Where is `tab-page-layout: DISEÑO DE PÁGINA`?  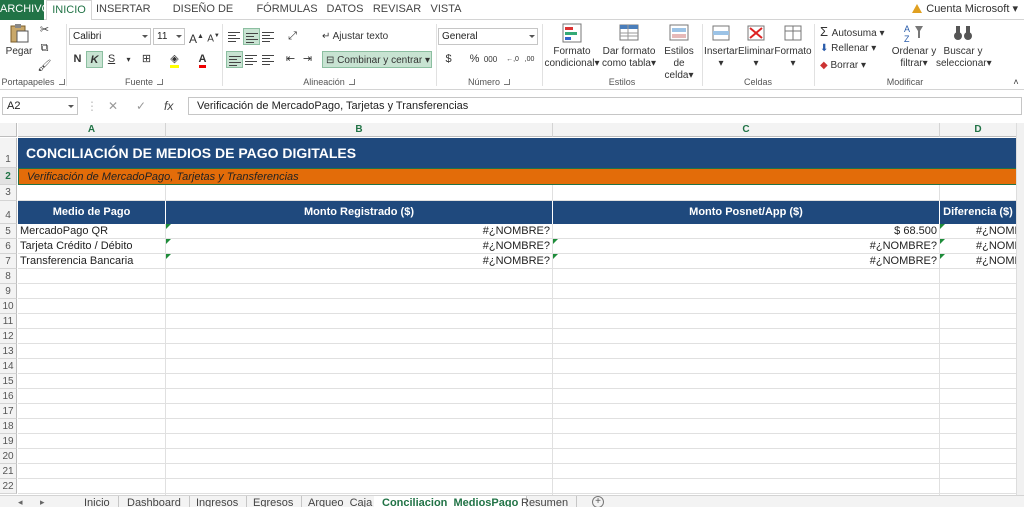
tab-page-layout: DISEÑO DE PÁGINA is located at coordinates (203, 17).